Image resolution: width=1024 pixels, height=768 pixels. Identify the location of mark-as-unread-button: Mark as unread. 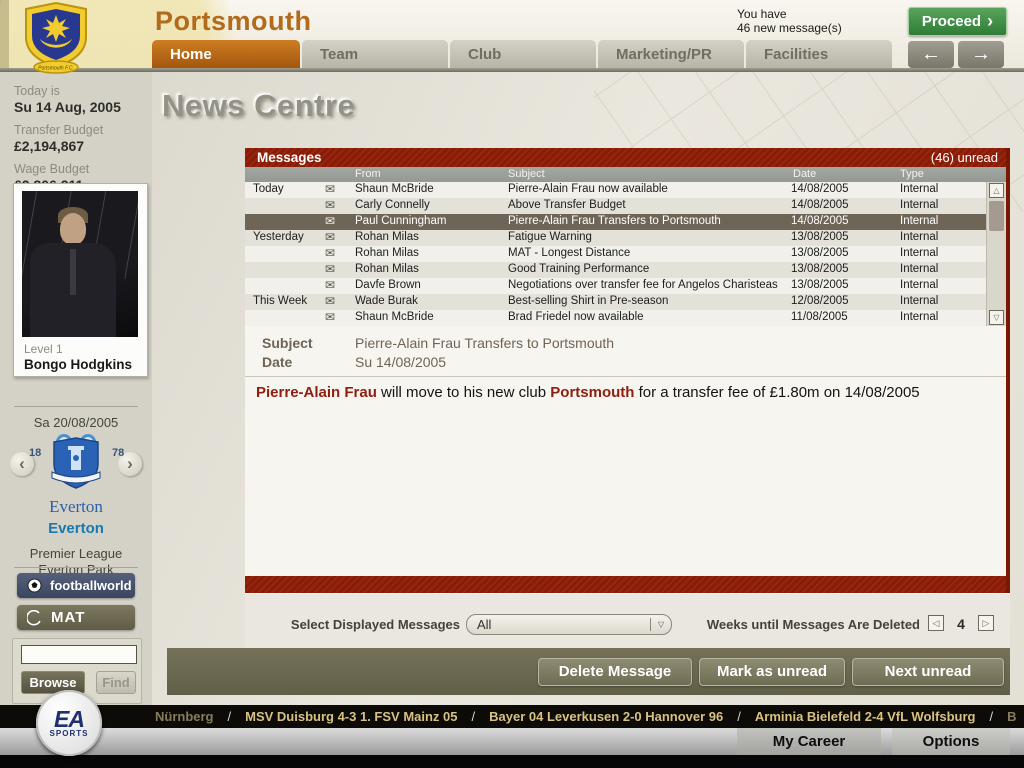
(772, 671).